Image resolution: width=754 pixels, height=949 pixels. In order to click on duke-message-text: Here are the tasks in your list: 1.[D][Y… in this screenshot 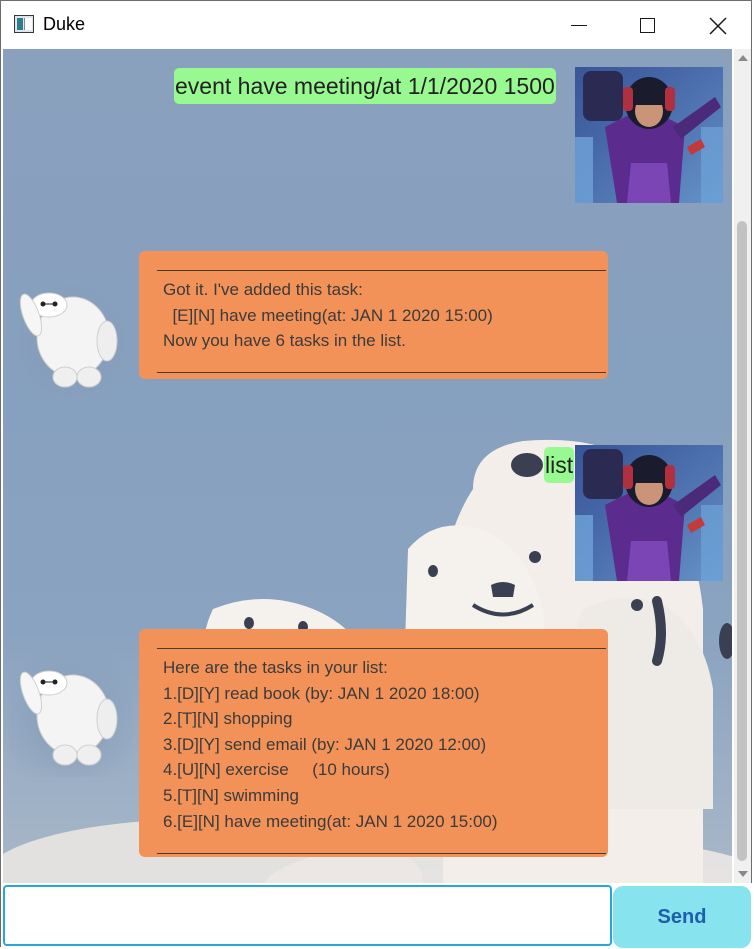, I will do `click(330, 744)`.